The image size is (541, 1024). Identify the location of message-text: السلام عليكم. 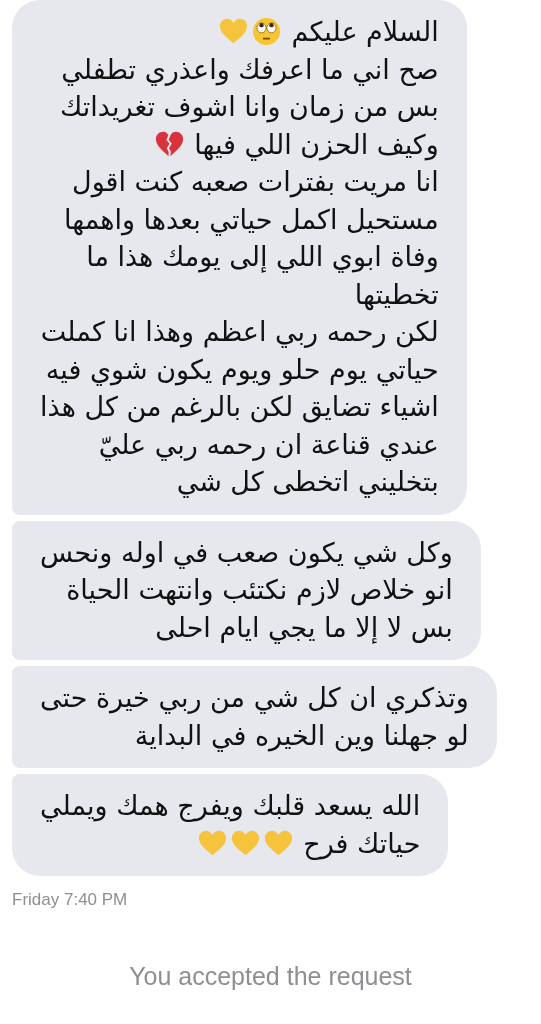
(365, 32).